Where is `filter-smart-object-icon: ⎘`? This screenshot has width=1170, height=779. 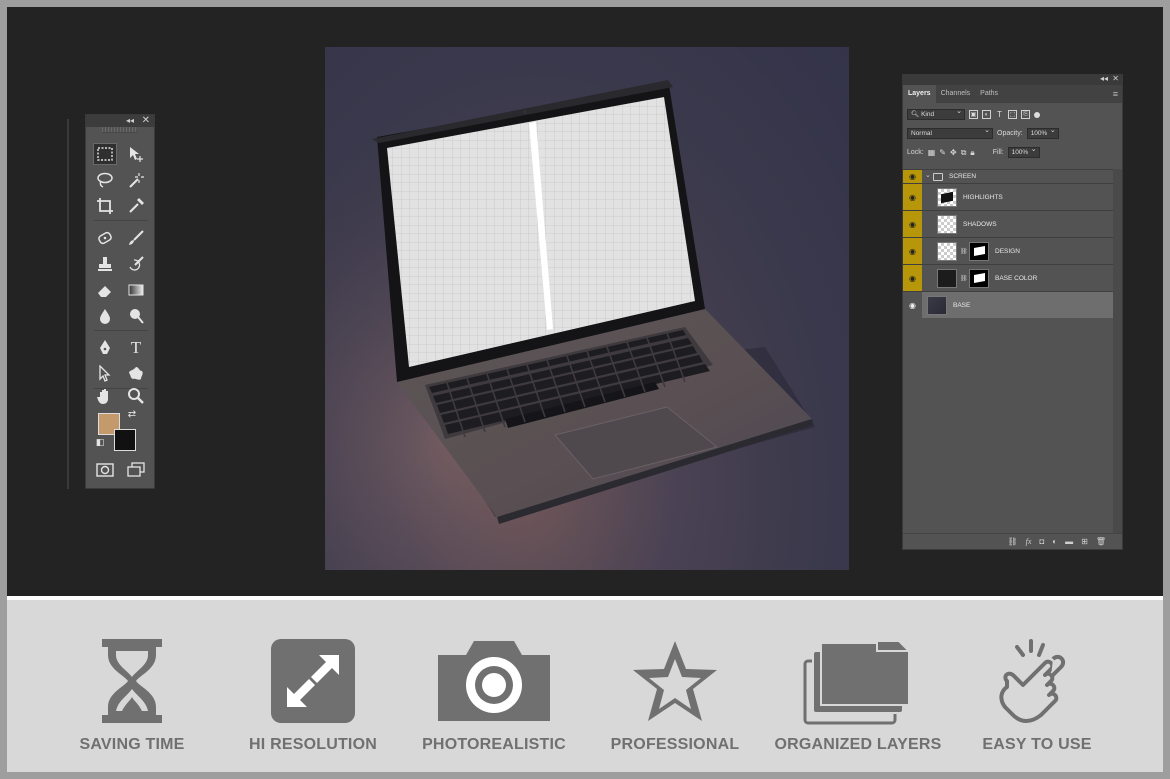
filter-smart-object-icon: ⎘ is located at coordinates (1025, 114).